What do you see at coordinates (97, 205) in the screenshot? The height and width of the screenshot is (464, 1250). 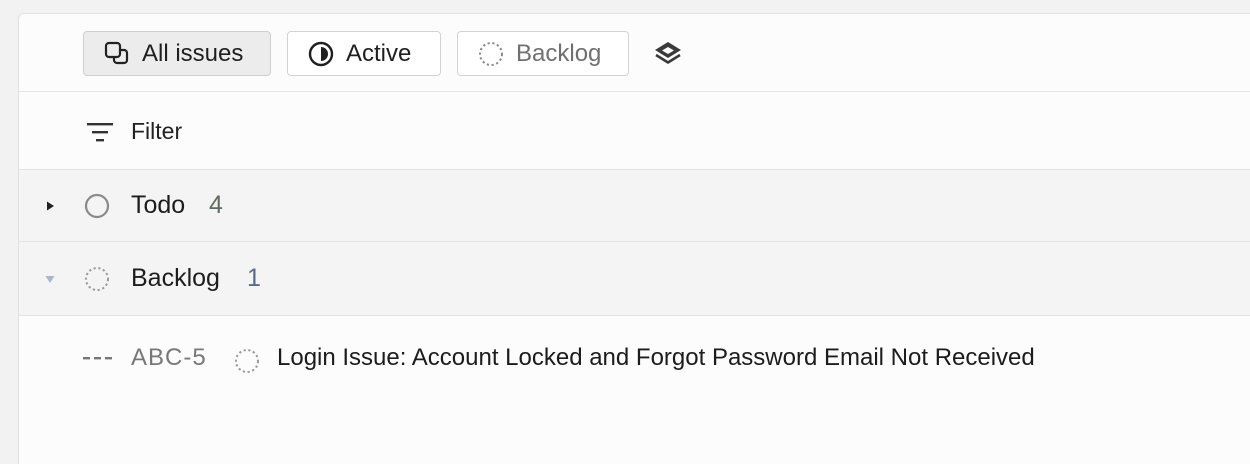 I see `empty-circle-icon` at bounding box center [97, 205].